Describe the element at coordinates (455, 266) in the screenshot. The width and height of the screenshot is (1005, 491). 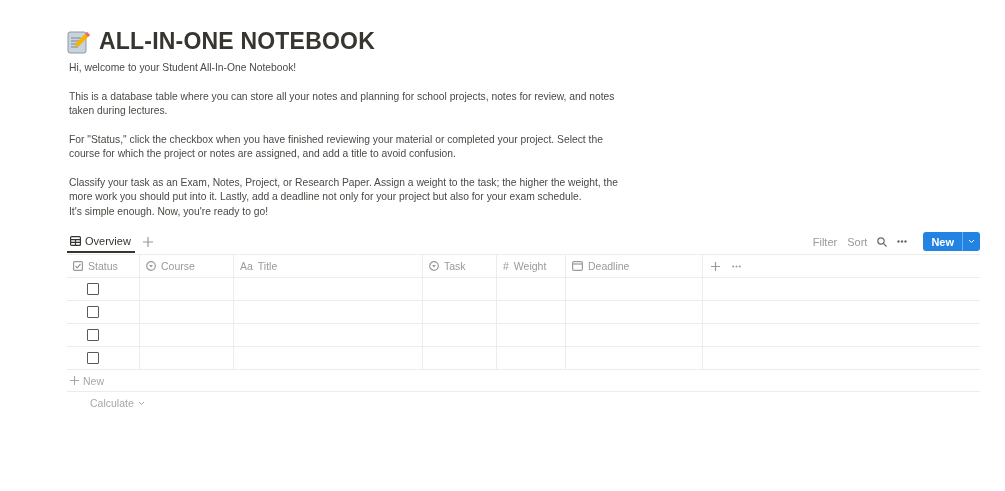
I see `column-label: Task` at that location.